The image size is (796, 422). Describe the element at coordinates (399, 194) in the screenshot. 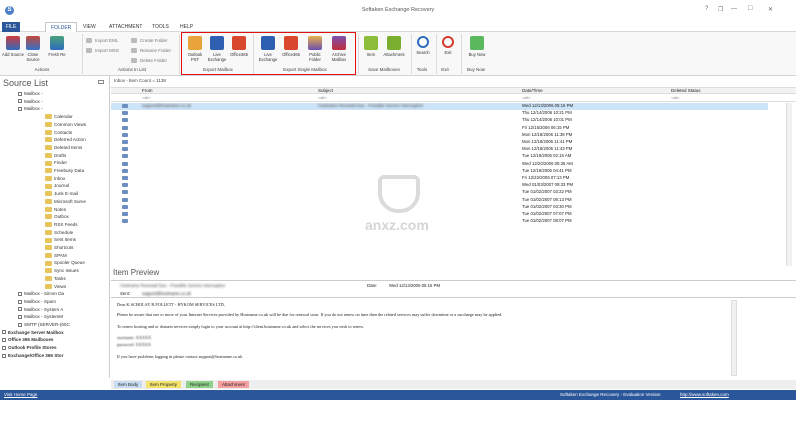

I see `shield-icon` at that location.